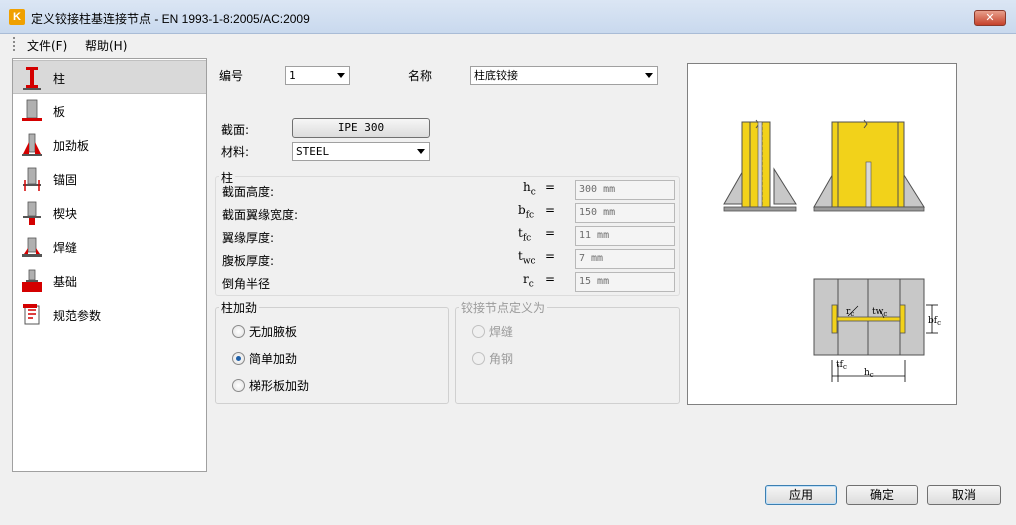  What do you see at coordinates (238, 385) in the screenshot?
I see `radio-trapezoid-stiffening` at bounding box center [238, 385].